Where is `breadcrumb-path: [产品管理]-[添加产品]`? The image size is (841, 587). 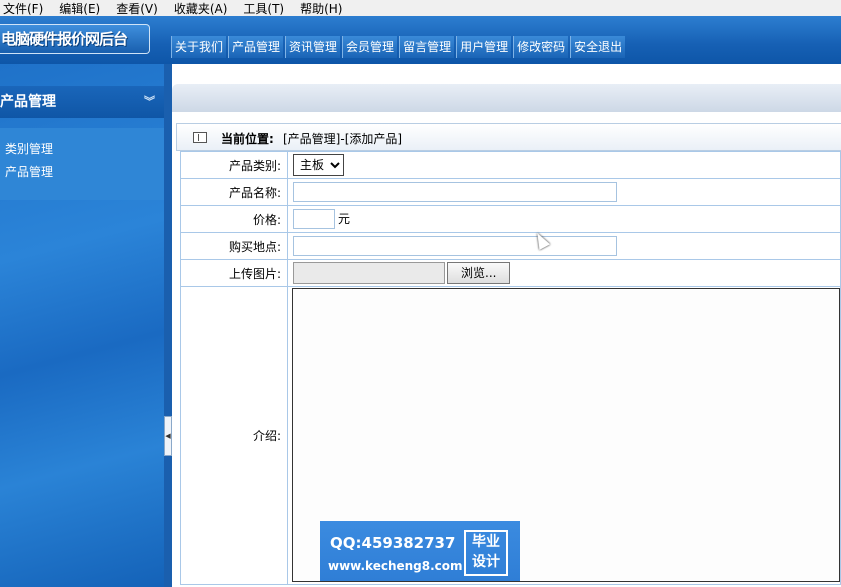 breadcrumb-path: [产品管理]-[添加产品] is located at coordinates (343, 139).